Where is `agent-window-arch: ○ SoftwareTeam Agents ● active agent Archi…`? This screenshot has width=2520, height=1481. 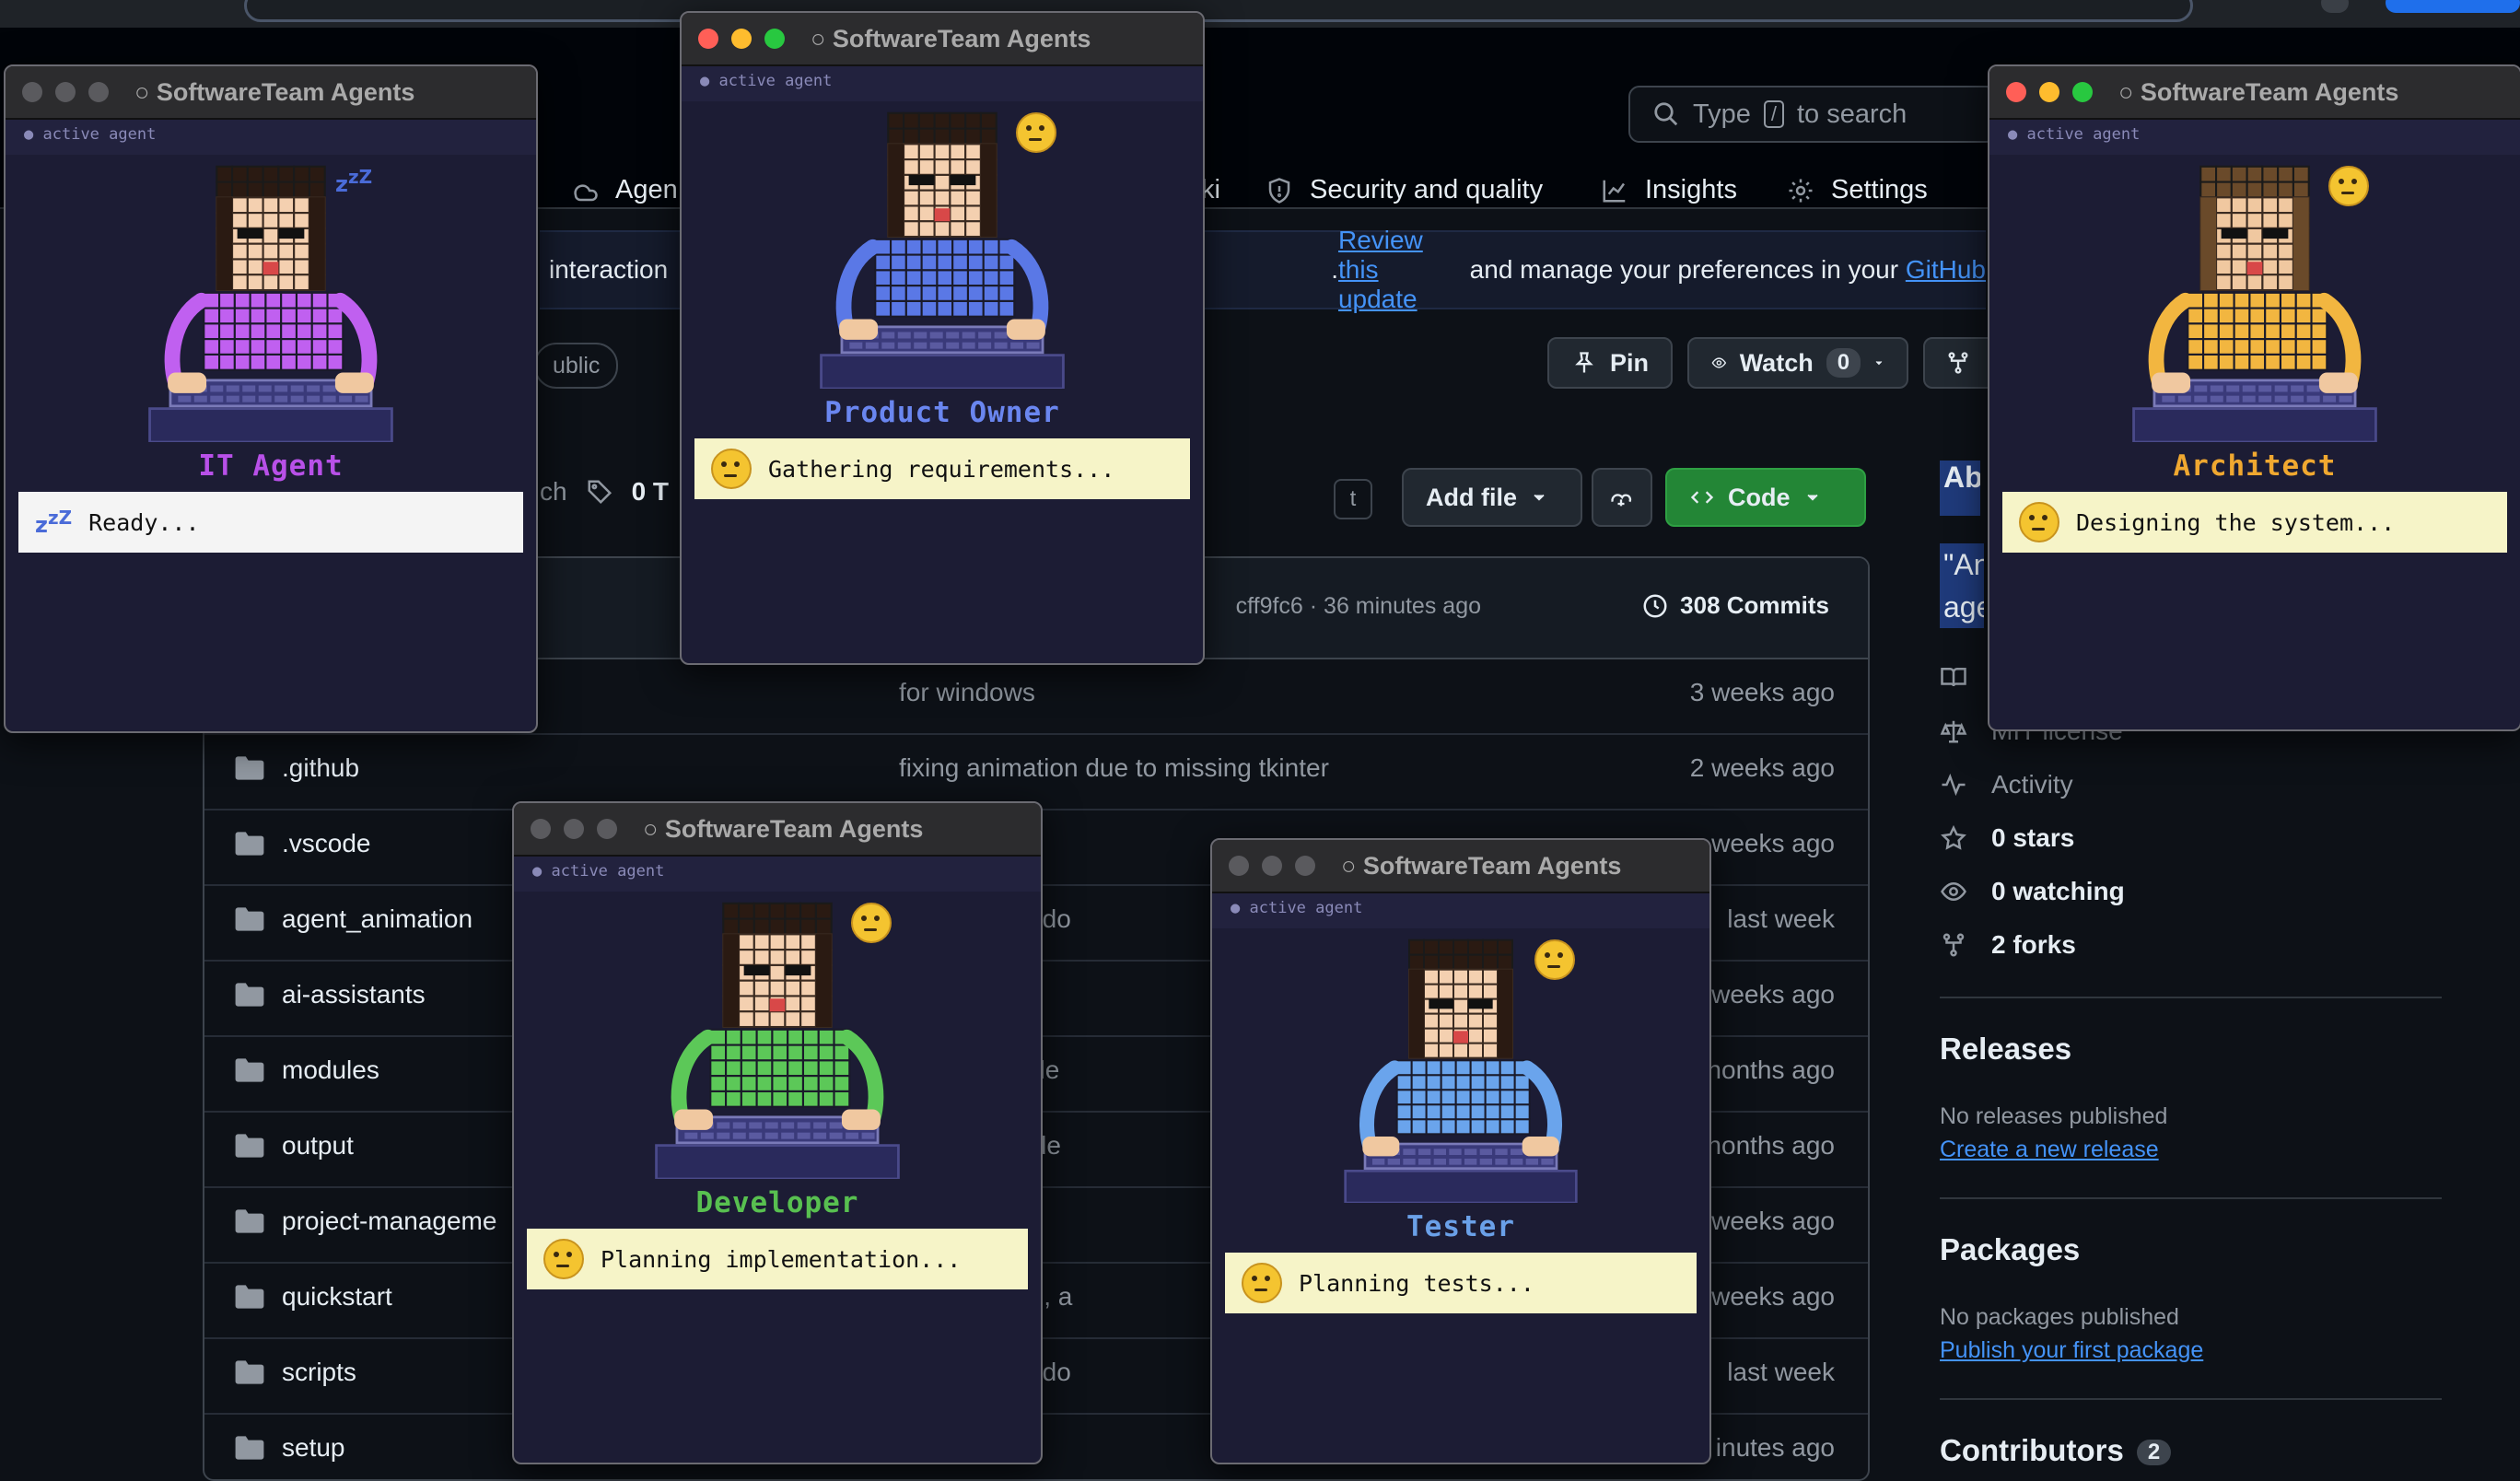
agent-window-arch: ○ SoftwareTeam Agents ● active agent Archi… is located at coordinates (2254, 397).